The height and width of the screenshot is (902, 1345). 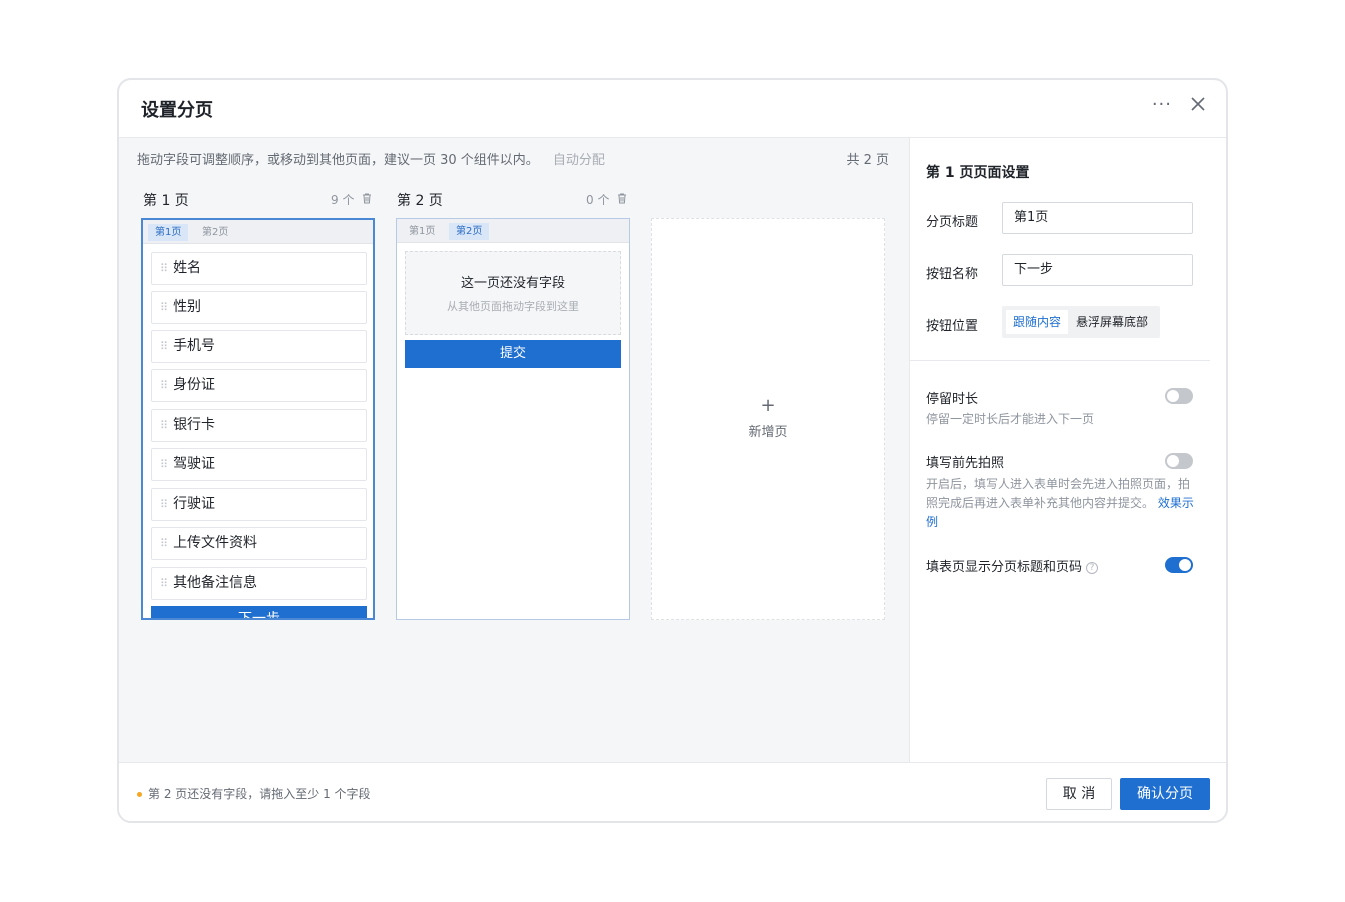 What do you see at coordinates (978, 173) in the screenshot?
I see `settings-title: 第 1 页页面设置` at bounding box center [978, 173].